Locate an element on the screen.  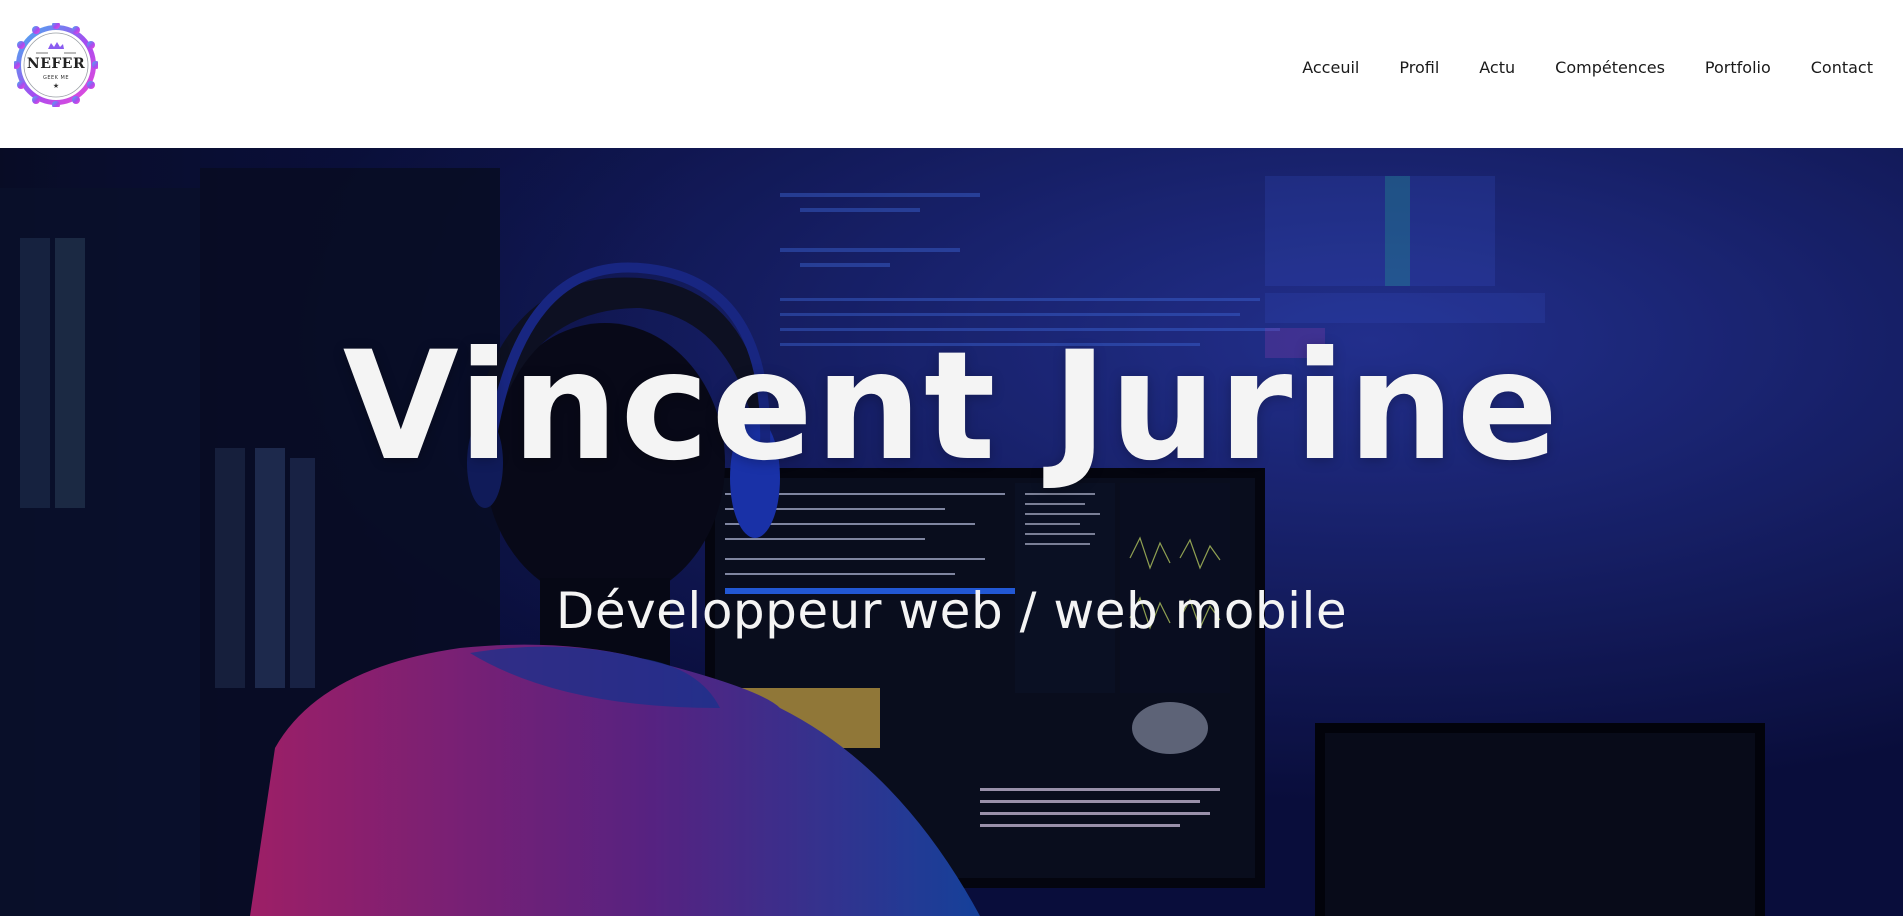
nav-link-portfolio: Portfolio is located at coordinates (1738, 67).